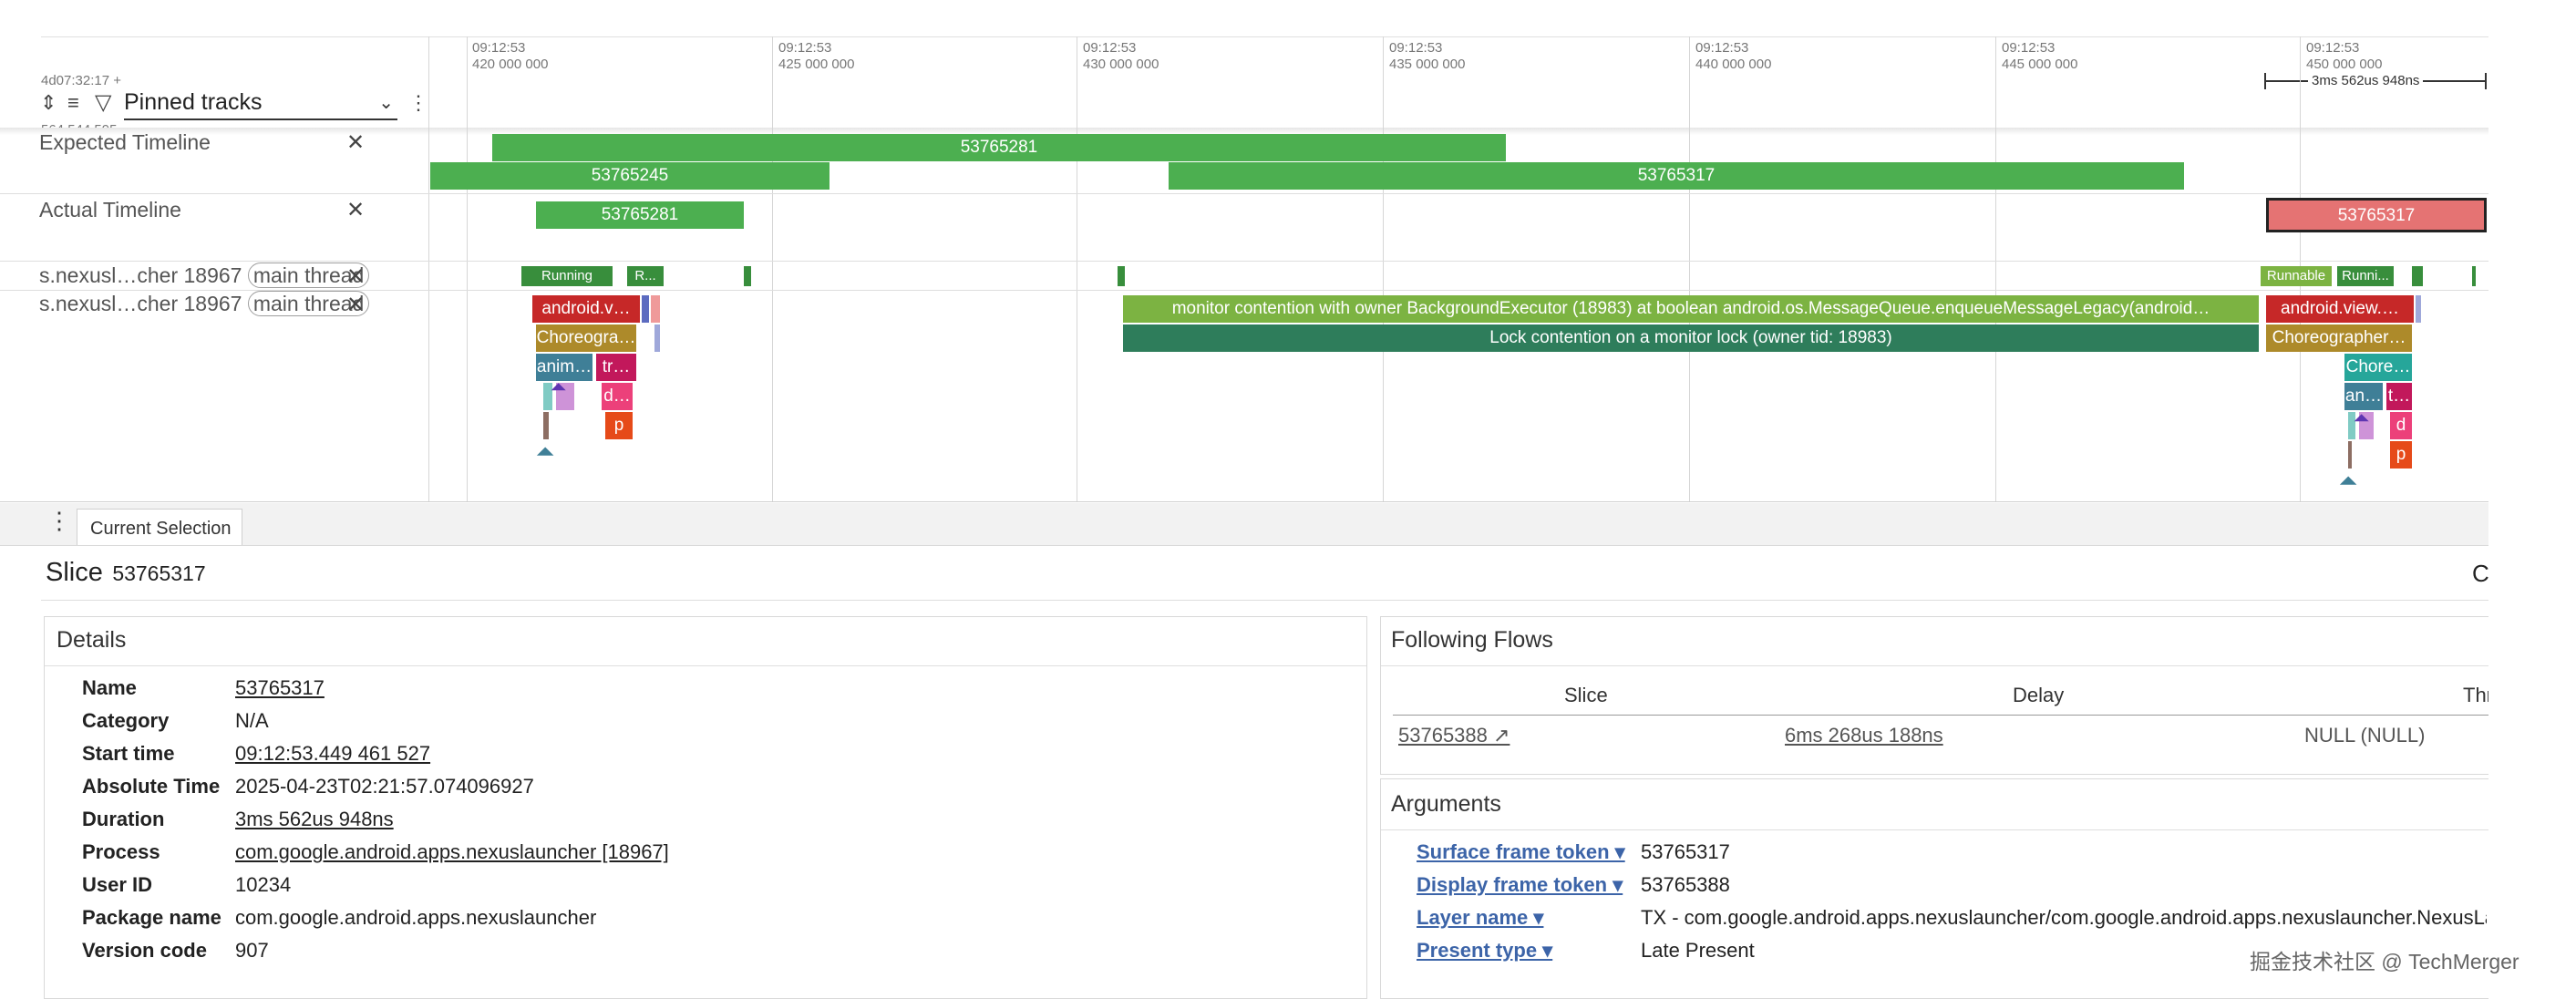 Image resolution: width=2576 pixels, height=999 pixels. I want to click on slice-heading-right-cut: C, so click(2480, 573).